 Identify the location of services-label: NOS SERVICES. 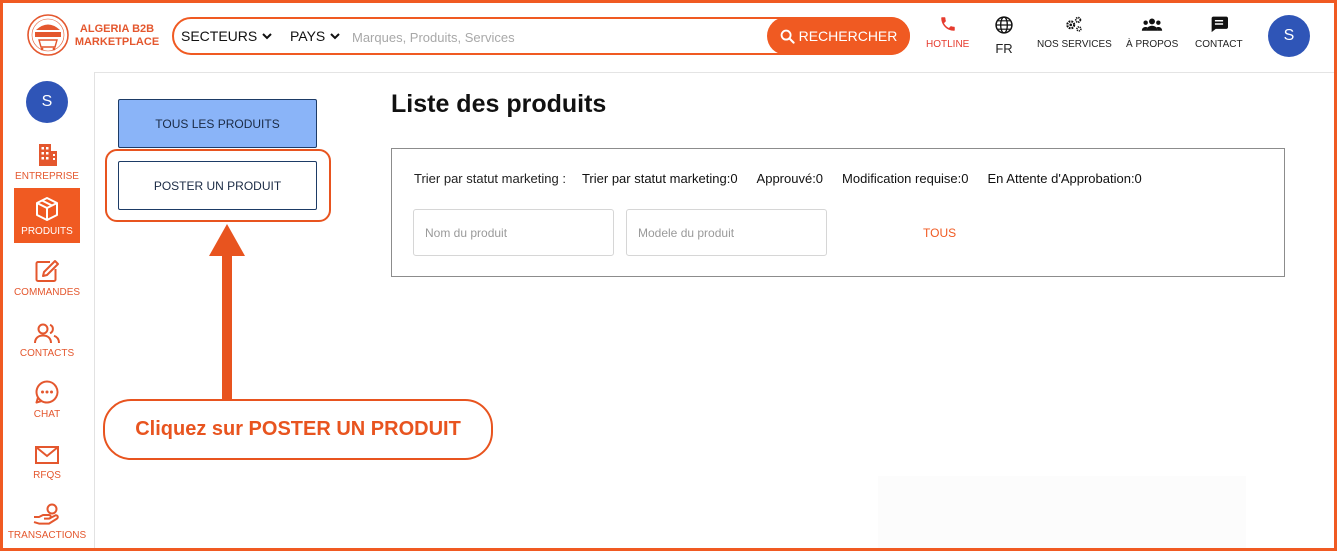
(1074, 44).